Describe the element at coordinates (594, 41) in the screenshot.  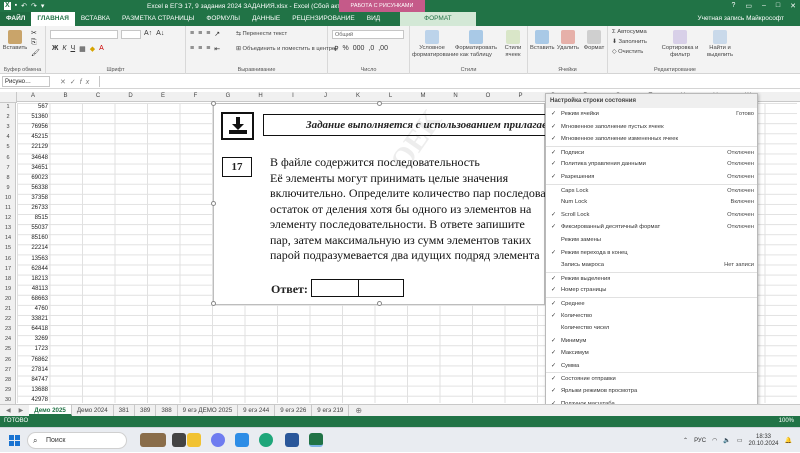
I see `format-cells-button: Формат` at that location.